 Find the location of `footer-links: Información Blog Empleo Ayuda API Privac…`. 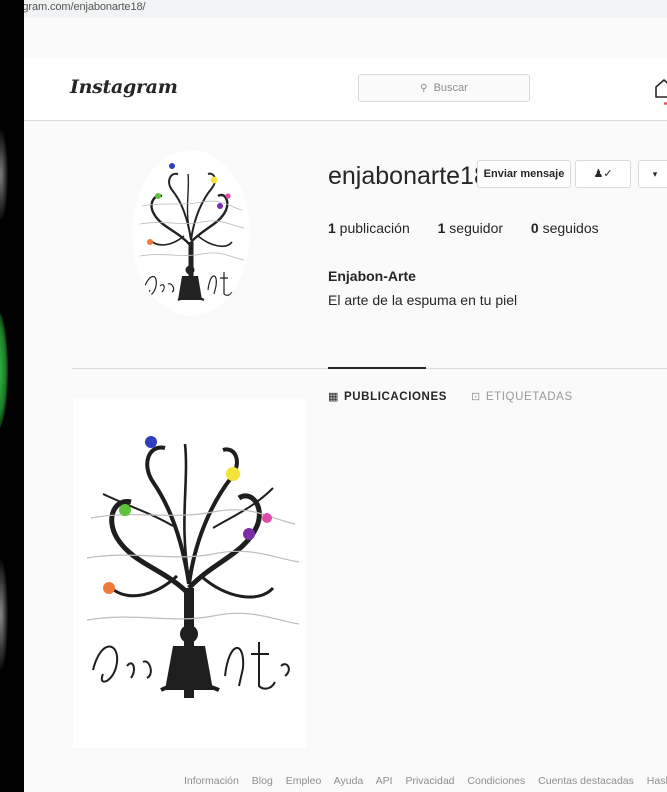

footer-links: Información Blog Empleo Ayuda API Privac… is located at coordinates (425, 781).